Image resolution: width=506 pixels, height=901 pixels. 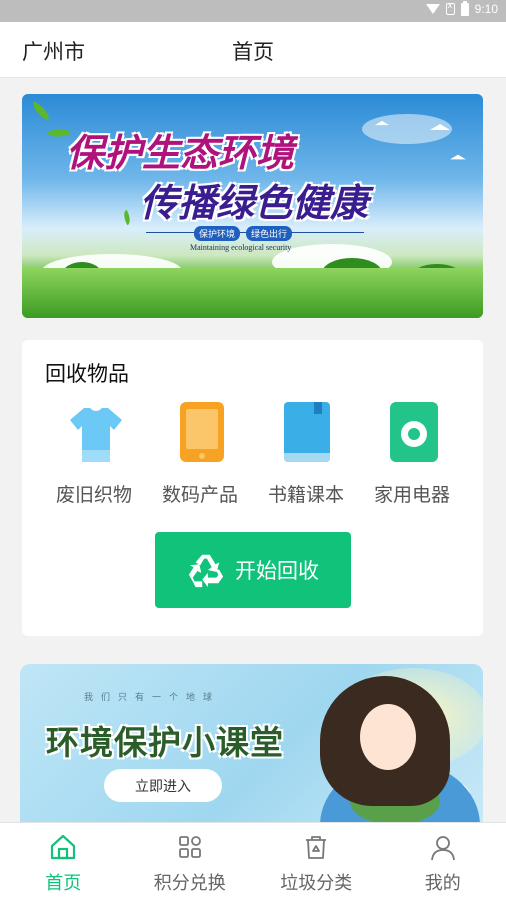 I want to click on category-books: 书籍课本, so click(x=306, y=454).